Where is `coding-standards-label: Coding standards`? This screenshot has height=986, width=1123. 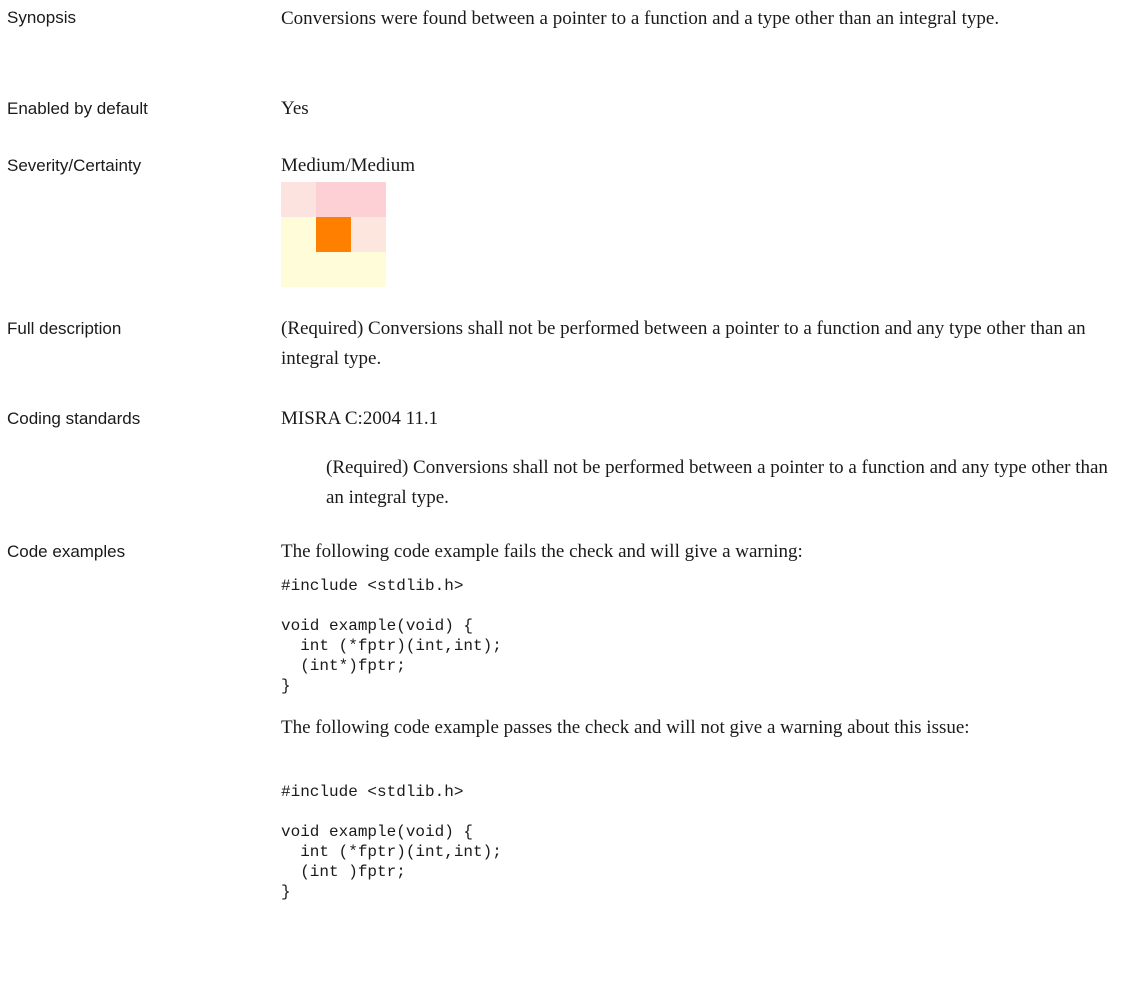 coding-standards-label: Coding standards is located at coordinates (74, 418).